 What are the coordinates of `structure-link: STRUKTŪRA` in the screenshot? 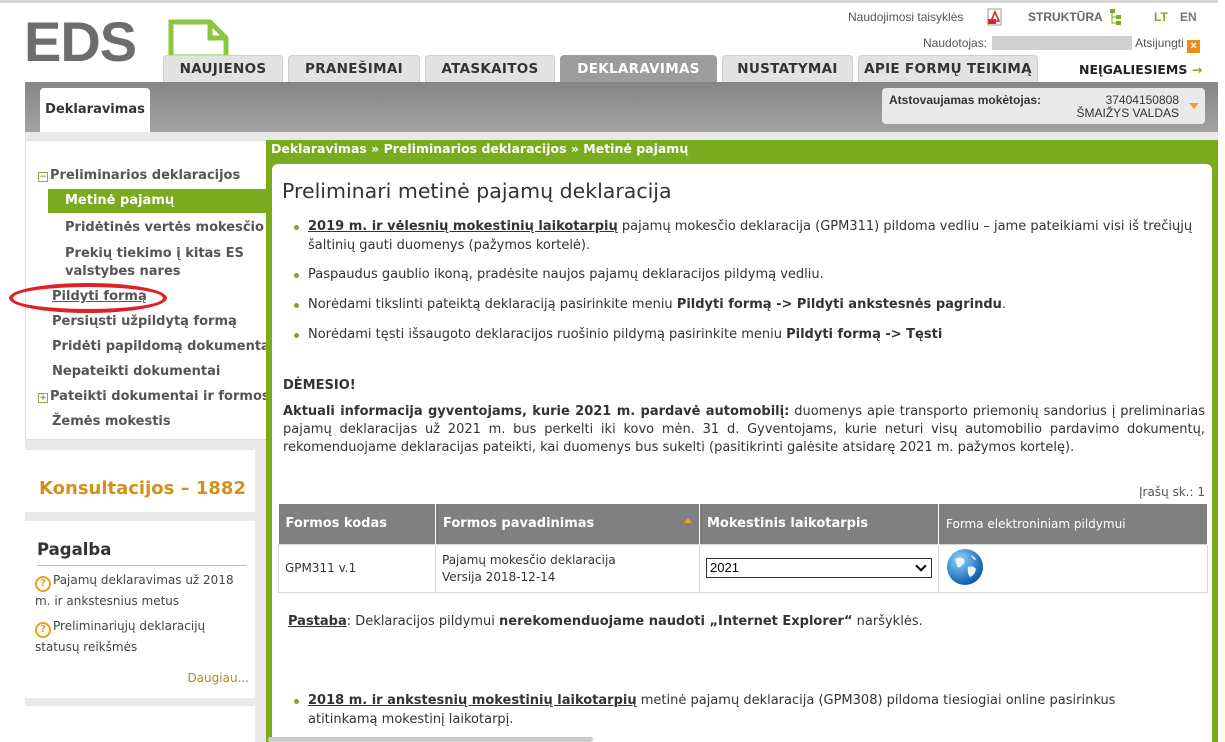 It's located at (1065, 17).